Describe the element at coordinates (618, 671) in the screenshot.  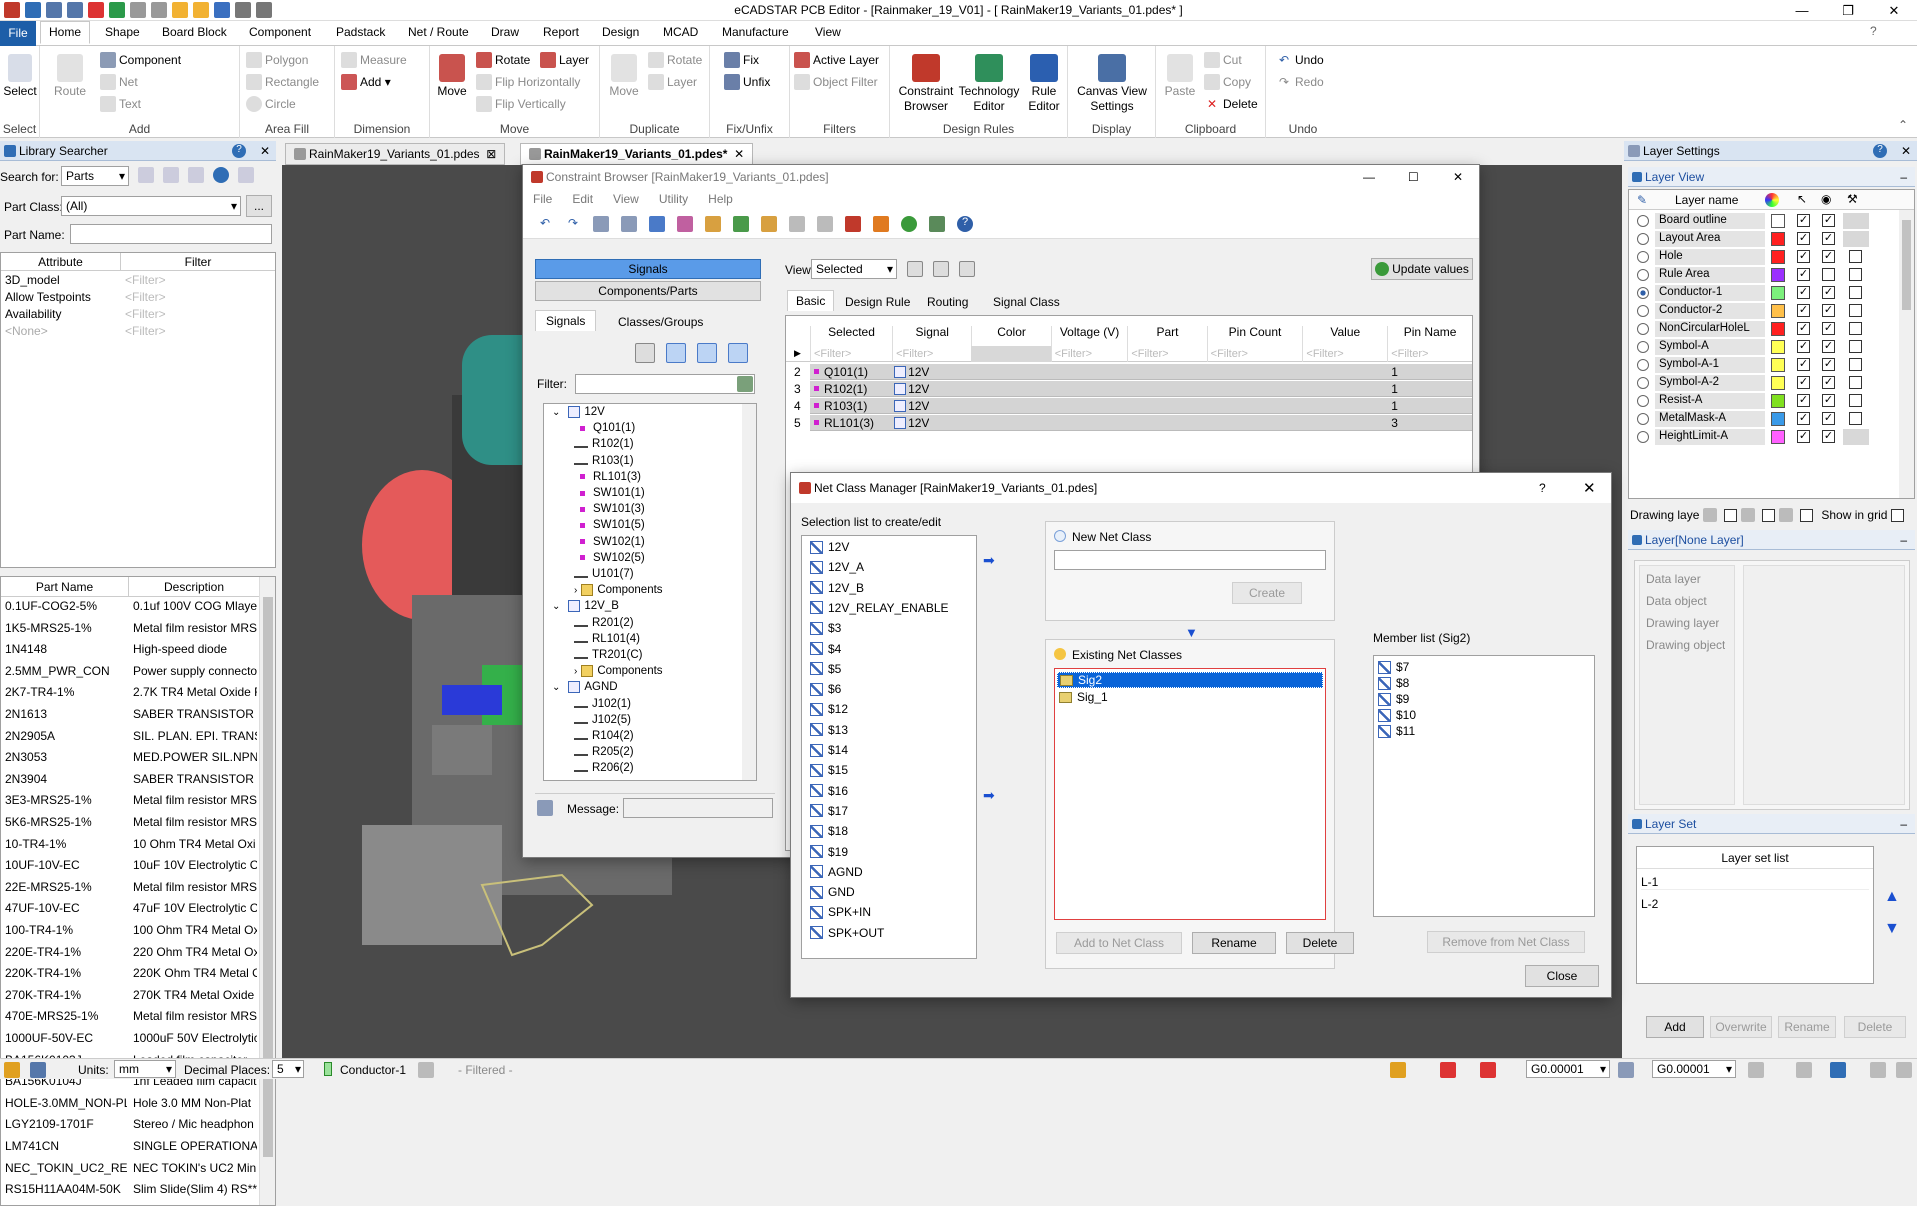
I see `tree-node: › Components` at that location.